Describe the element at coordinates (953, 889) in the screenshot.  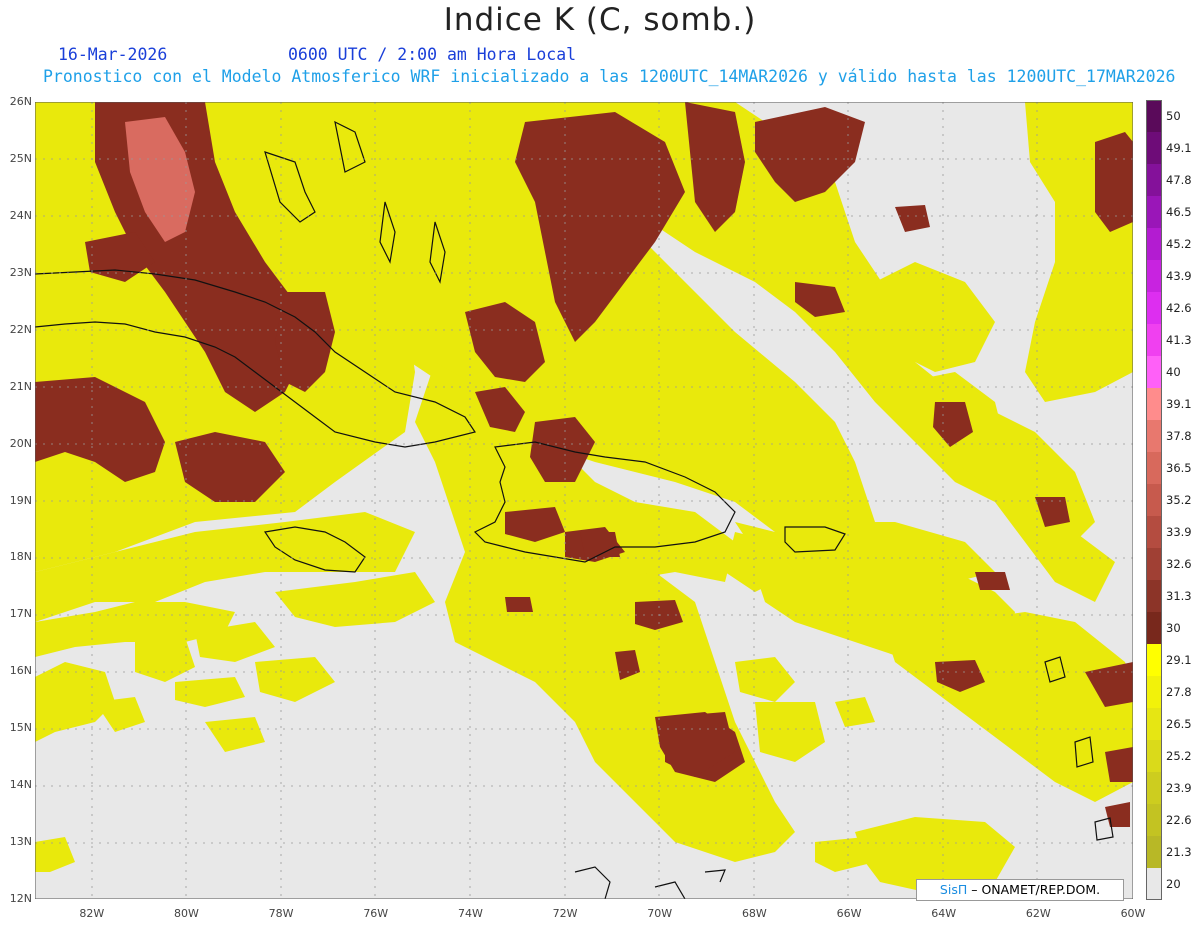
I see `sispi-logo: SisΠ` at that location.